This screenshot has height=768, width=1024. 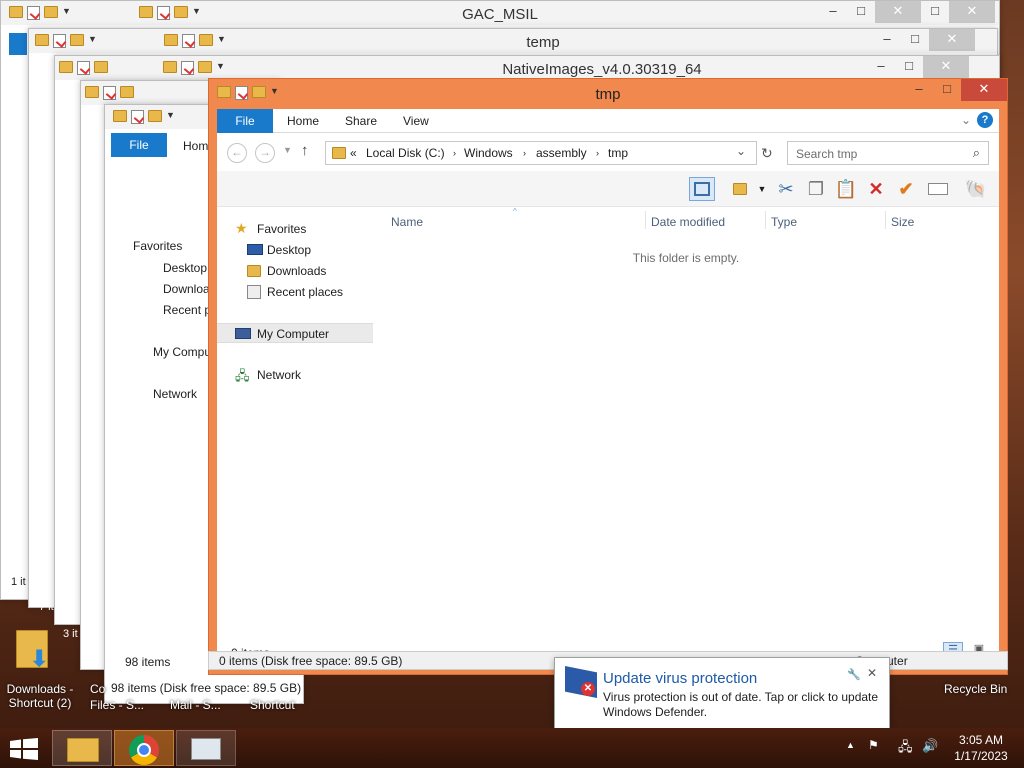 What do you see at coordinates (206, 748) in the screenshot?
I see `performance-monitor-taskbar-button` at bounding box center [206, 748].